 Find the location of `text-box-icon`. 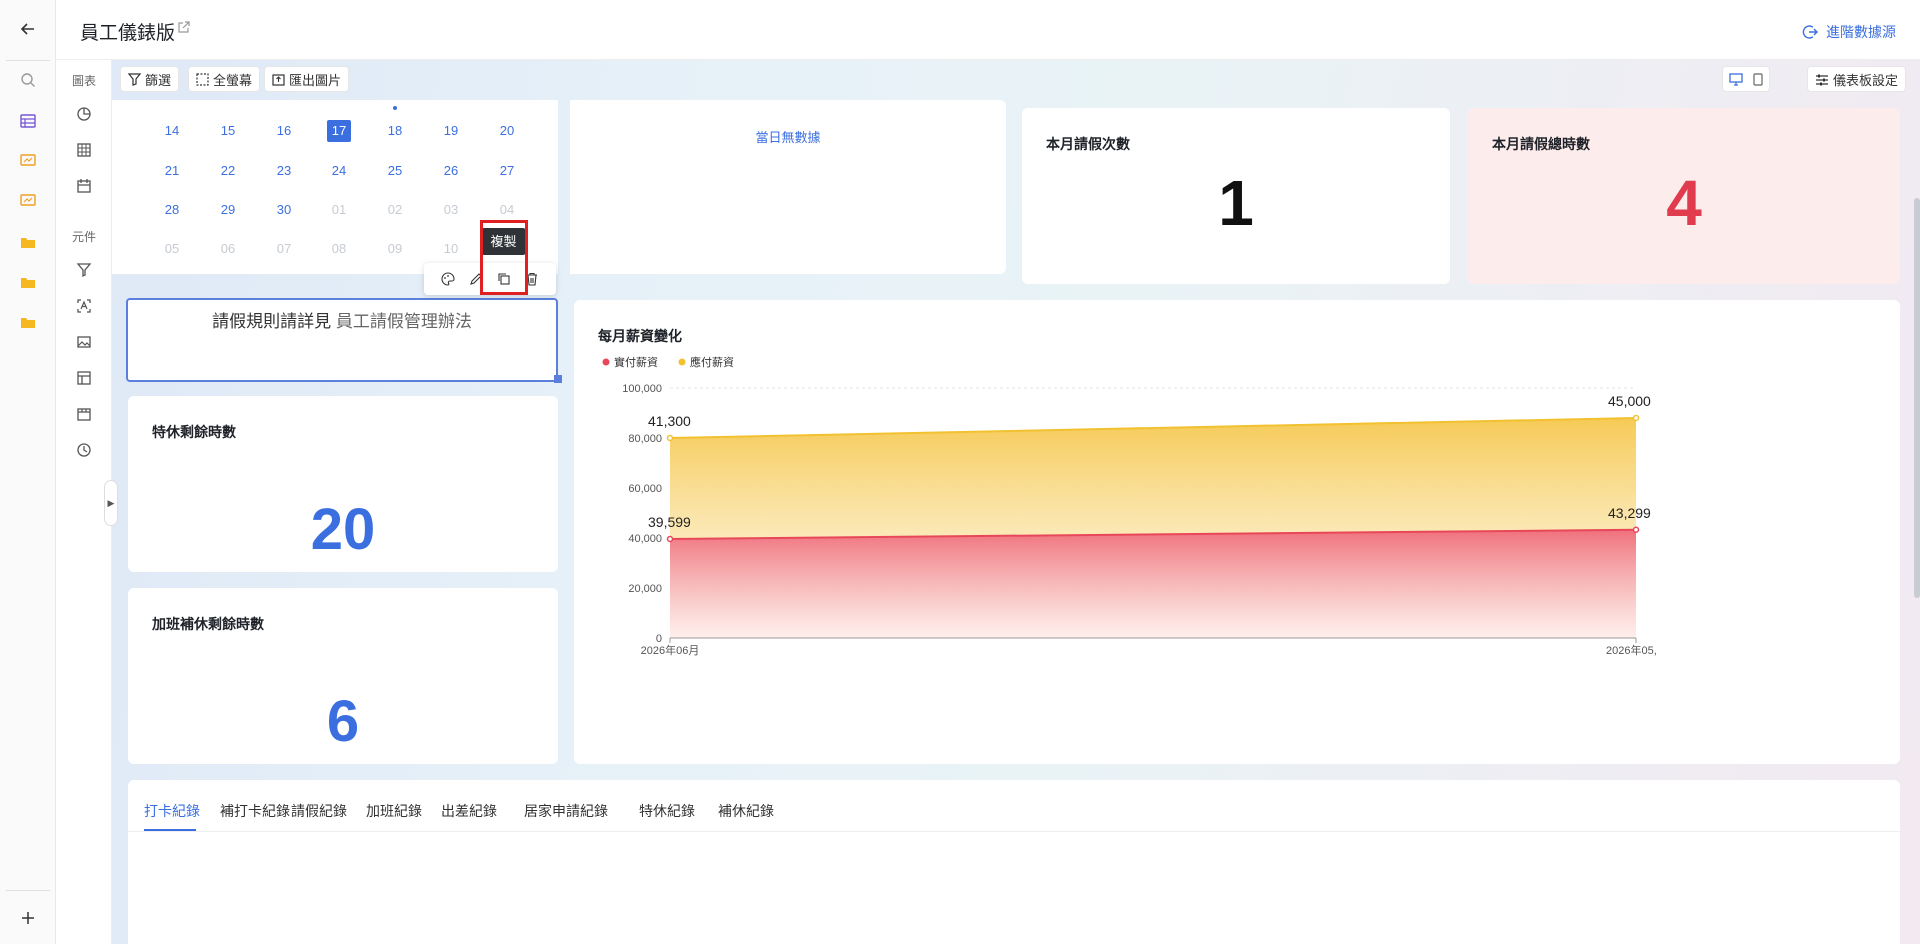

text-box-icon is located at coordinates (84, 306).